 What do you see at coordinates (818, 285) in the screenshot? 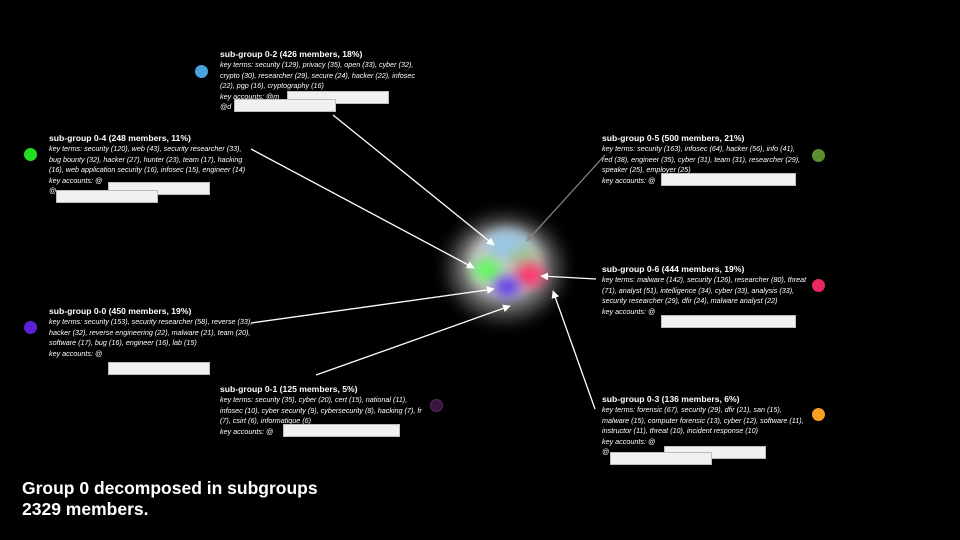
I see `sg06-color-dot` at bounding box center [818, 285].